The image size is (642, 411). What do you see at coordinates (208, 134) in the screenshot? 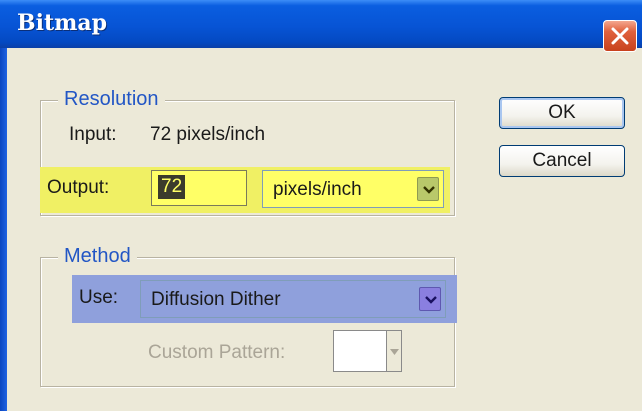
I see `input-resolution-value: 72 pixels/inch` at bounding box center [208, 134].